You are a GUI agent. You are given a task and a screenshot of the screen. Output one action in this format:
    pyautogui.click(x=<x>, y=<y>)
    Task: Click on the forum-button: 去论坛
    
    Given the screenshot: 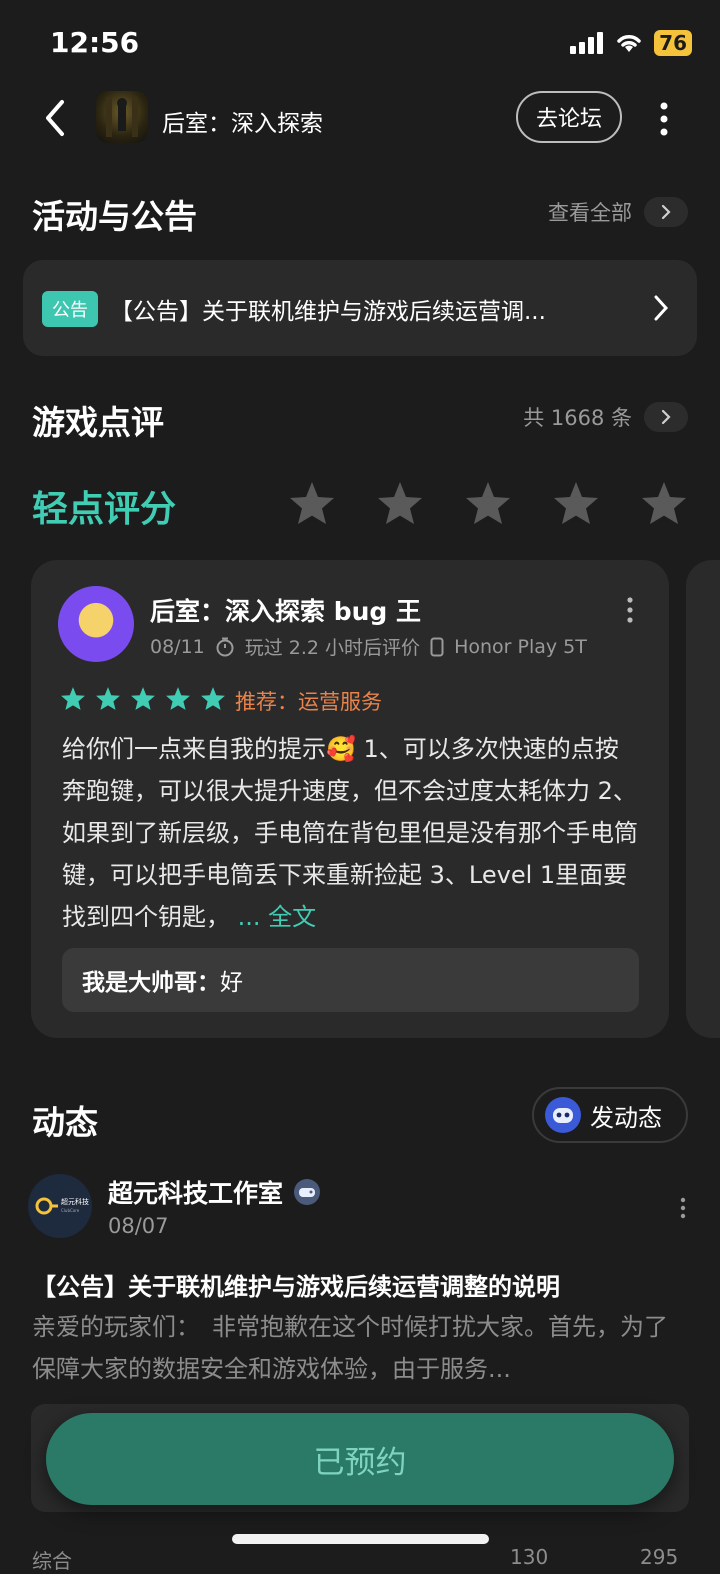 What is the action you would take?
    pyautogui.click(x=569, y=117)
    